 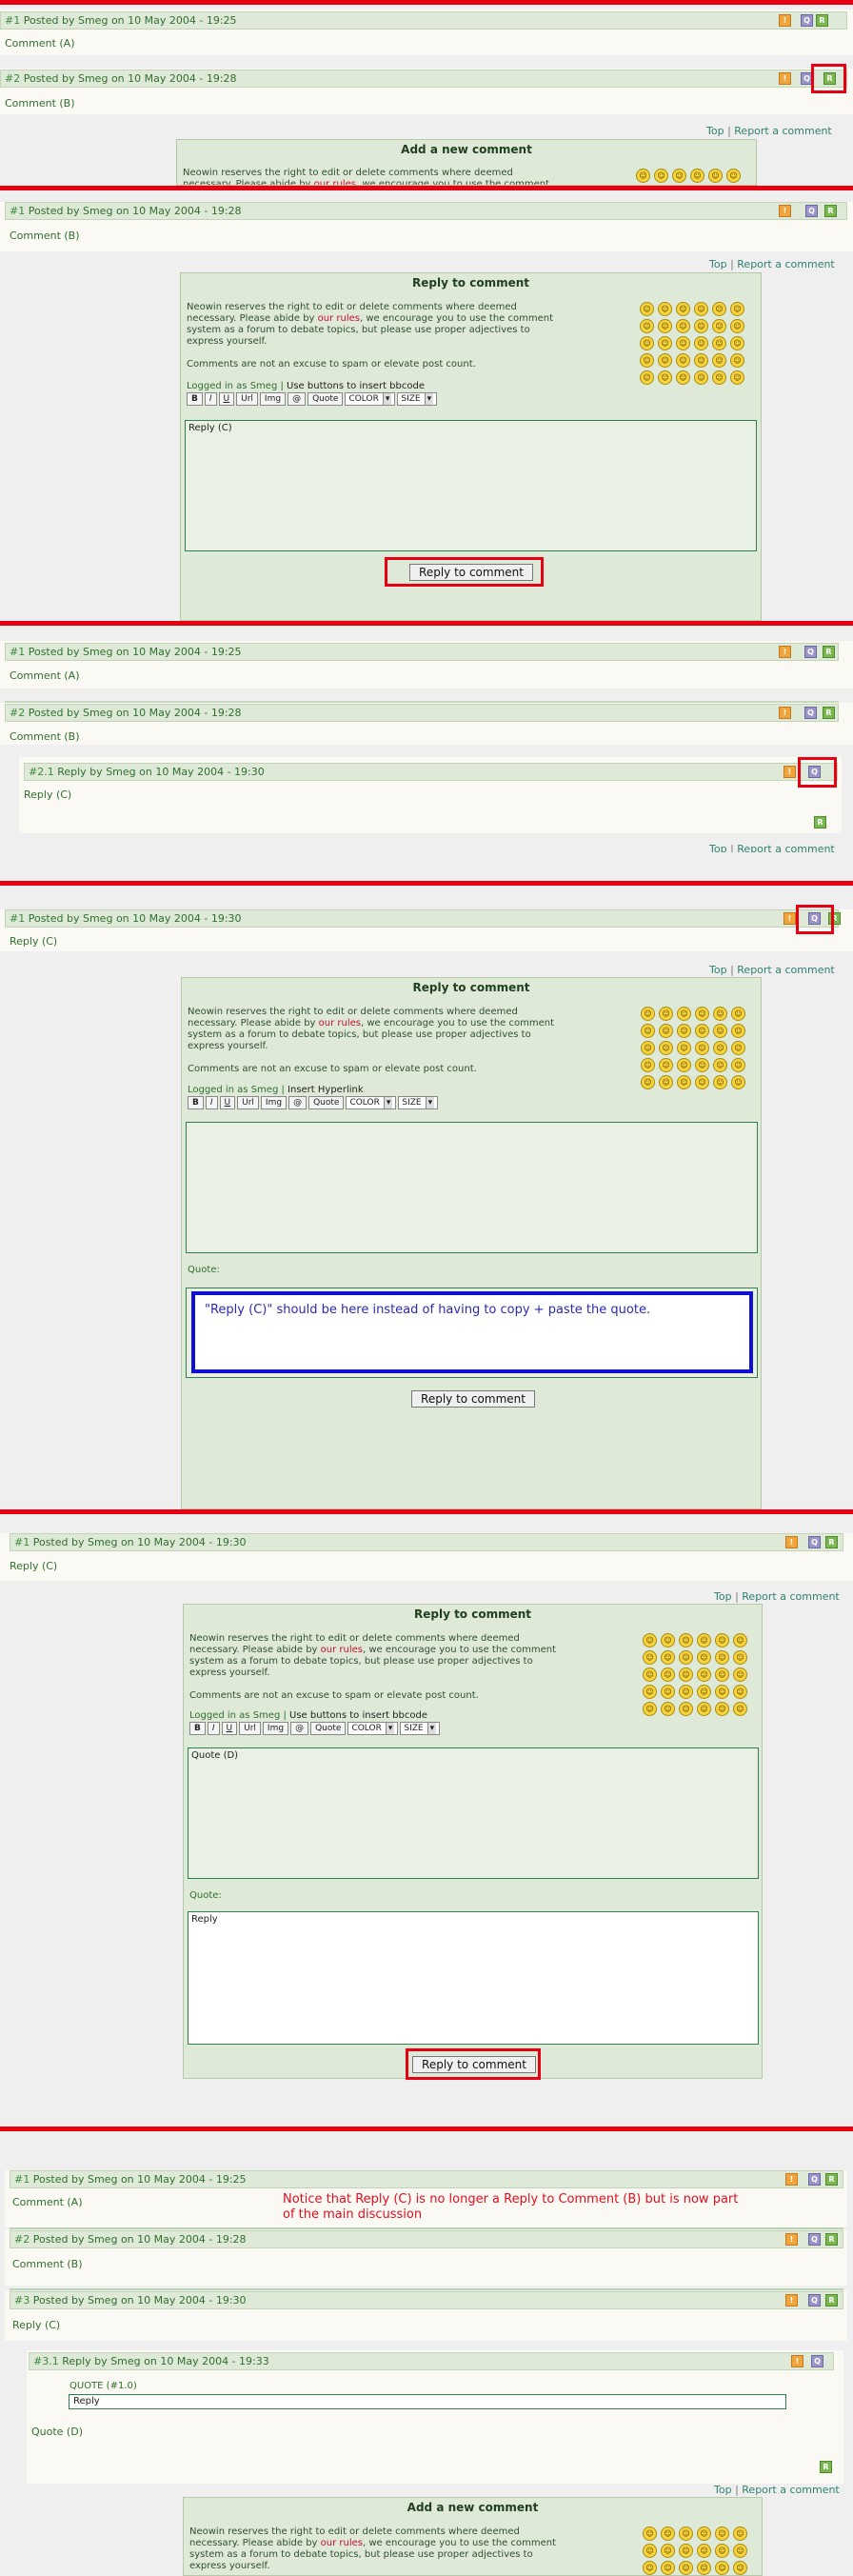 I want to click on comment-textarea: Quote (D), so click(x=474, y=1813).